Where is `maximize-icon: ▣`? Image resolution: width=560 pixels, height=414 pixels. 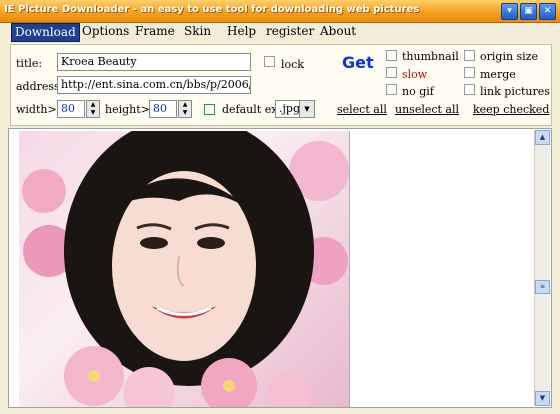 maximize-icon: ▣ is located at coordinates (528, 11).